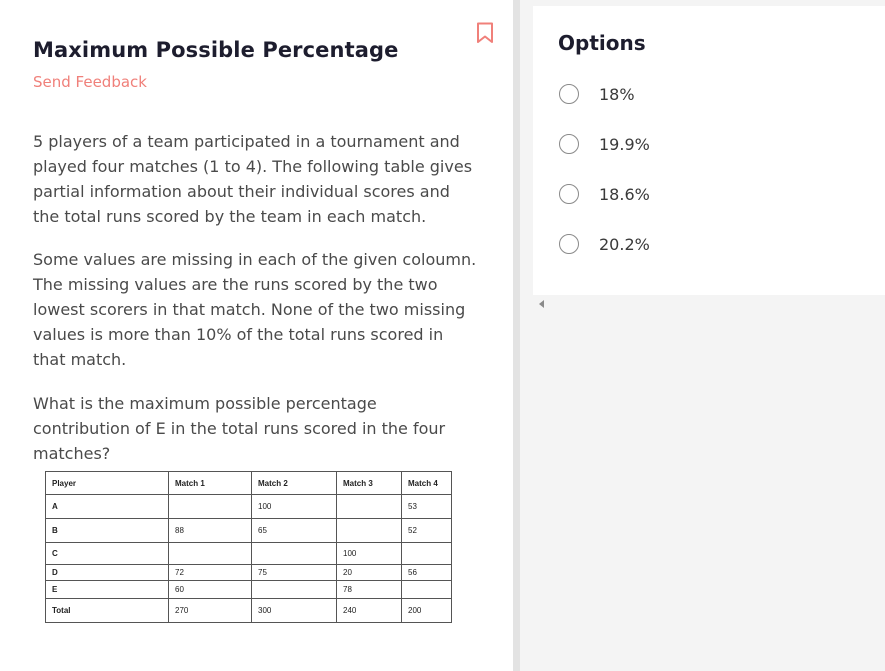 This screenshot has height=671, width=885. Describe the element at coordinates (659, 196) in the screenshot. I see `option-3: 18.6%` at that location.